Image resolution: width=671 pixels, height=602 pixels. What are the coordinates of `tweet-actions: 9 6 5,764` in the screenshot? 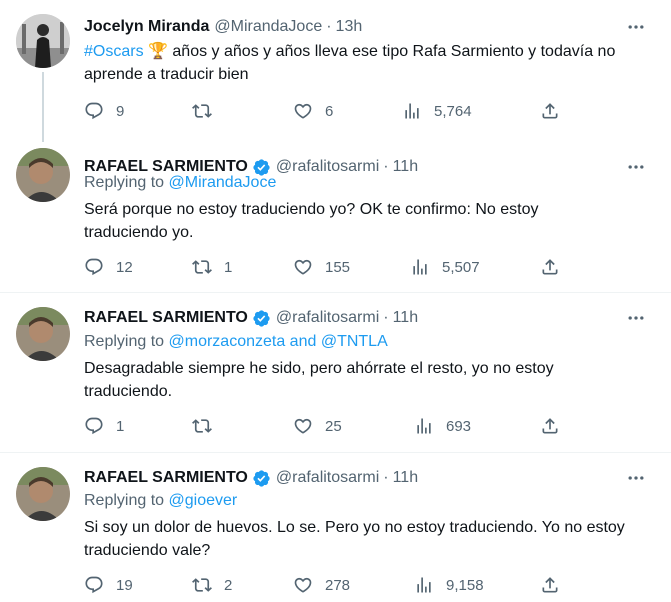 It's located at (324, 111).